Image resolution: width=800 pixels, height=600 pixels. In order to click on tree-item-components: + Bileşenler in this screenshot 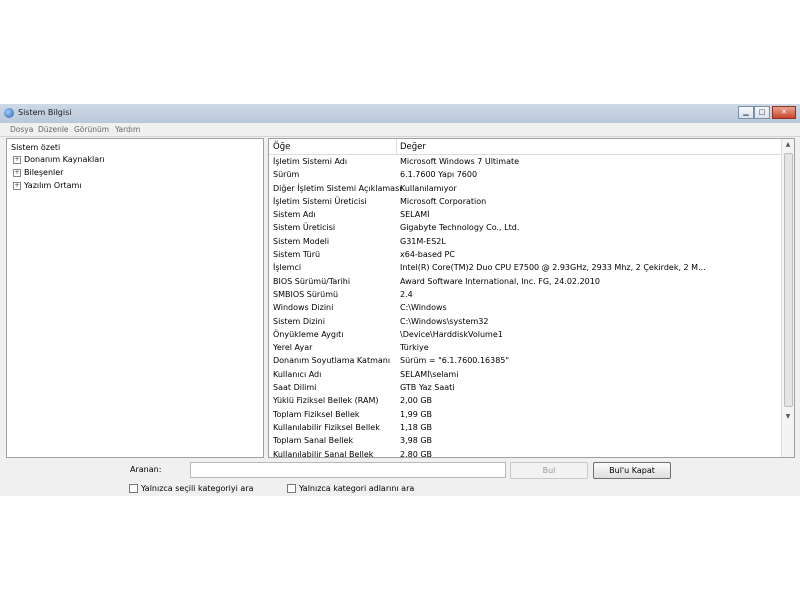, I will do `click(38, 172)`.